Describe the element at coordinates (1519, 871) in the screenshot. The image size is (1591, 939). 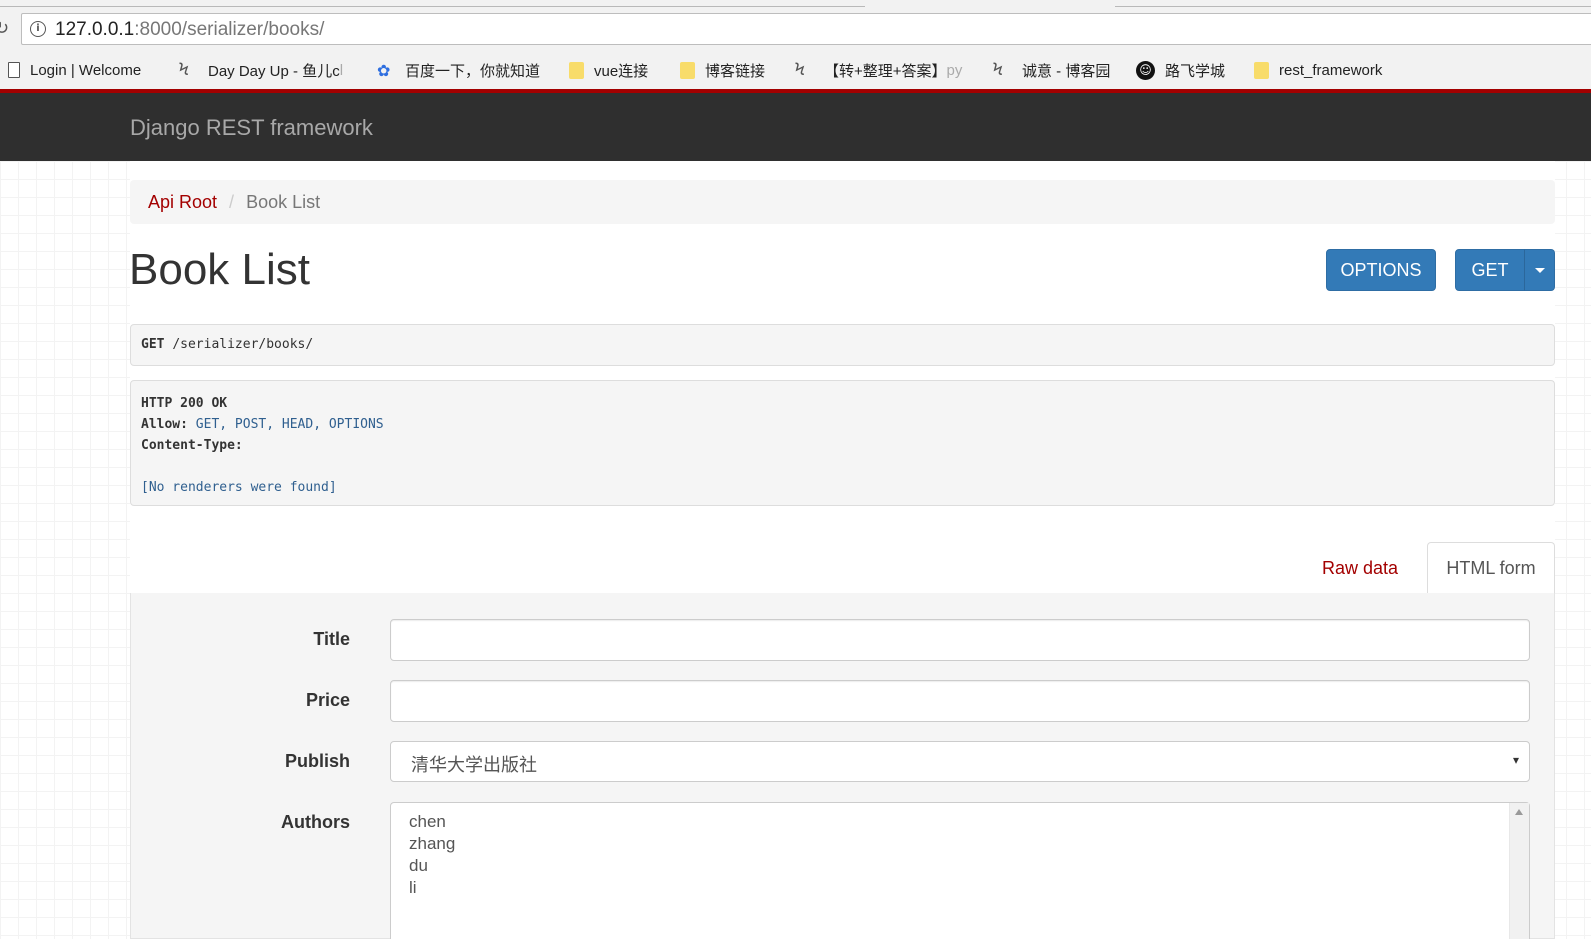
I see `authors-scrollbar` at that location.